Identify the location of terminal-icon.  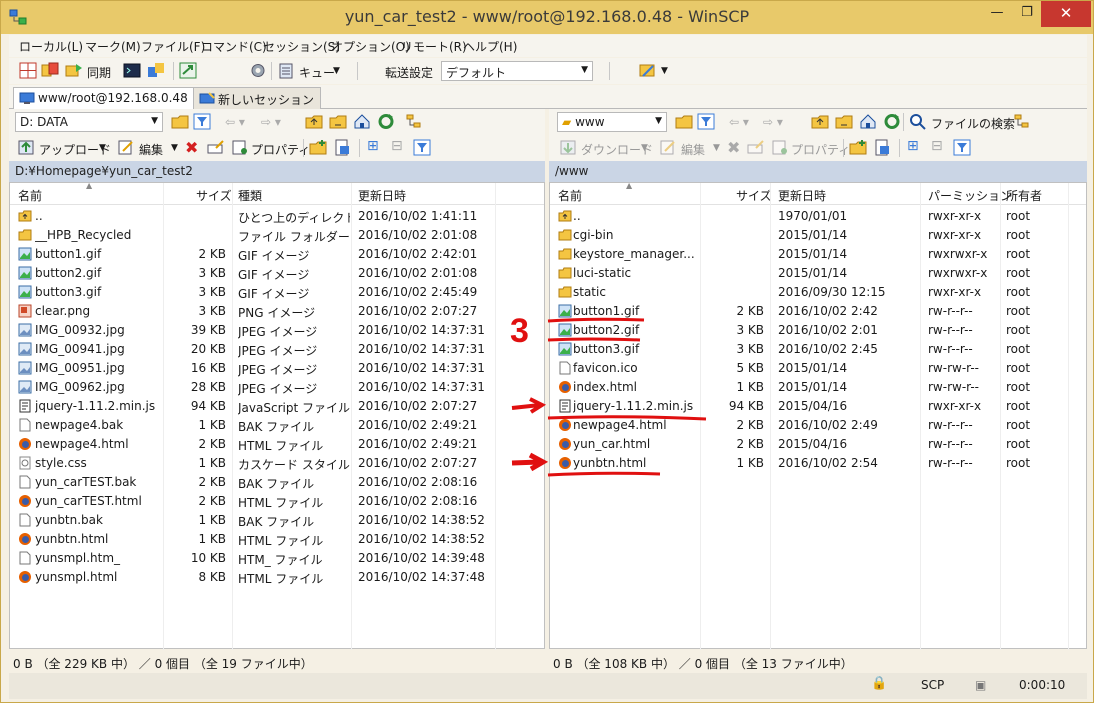
(132, 70).